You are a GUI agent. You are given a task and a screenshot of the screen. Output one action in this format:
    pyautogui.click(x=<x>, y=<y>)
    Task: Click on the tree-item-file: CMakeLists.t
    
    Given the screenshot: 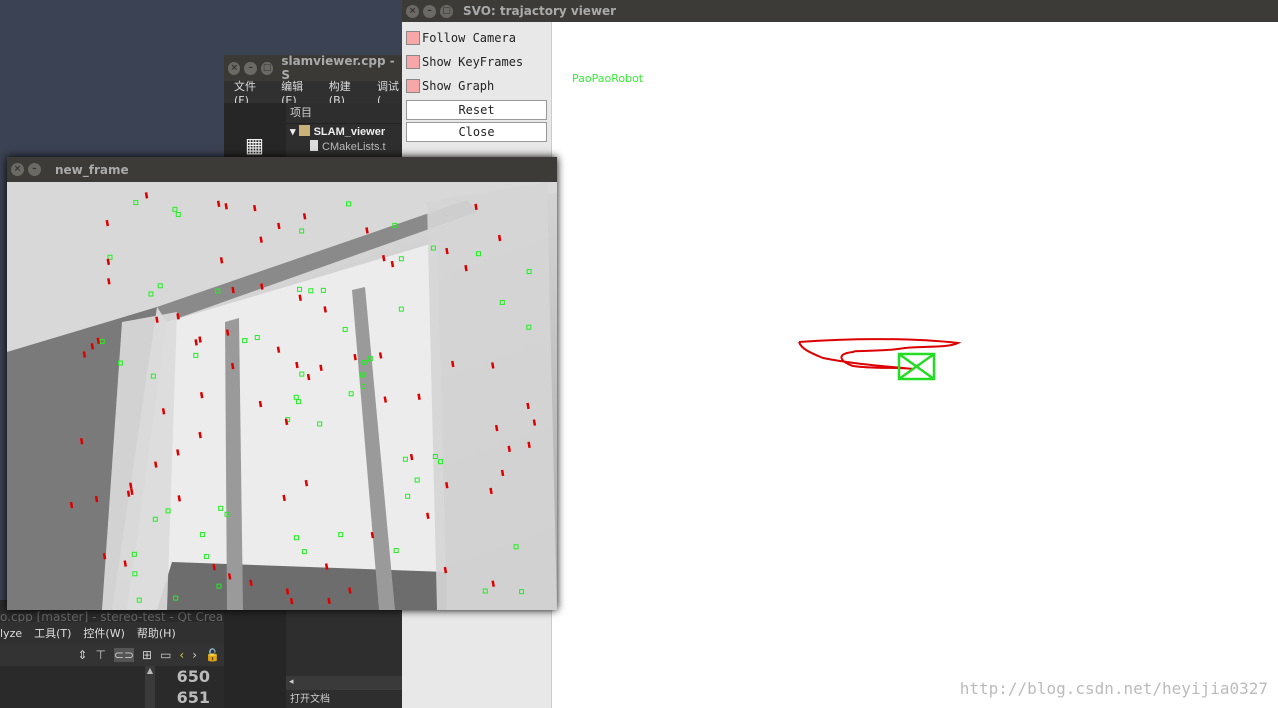 What is the action you would take?
    pyautogui.click(x=344, y=147)
    